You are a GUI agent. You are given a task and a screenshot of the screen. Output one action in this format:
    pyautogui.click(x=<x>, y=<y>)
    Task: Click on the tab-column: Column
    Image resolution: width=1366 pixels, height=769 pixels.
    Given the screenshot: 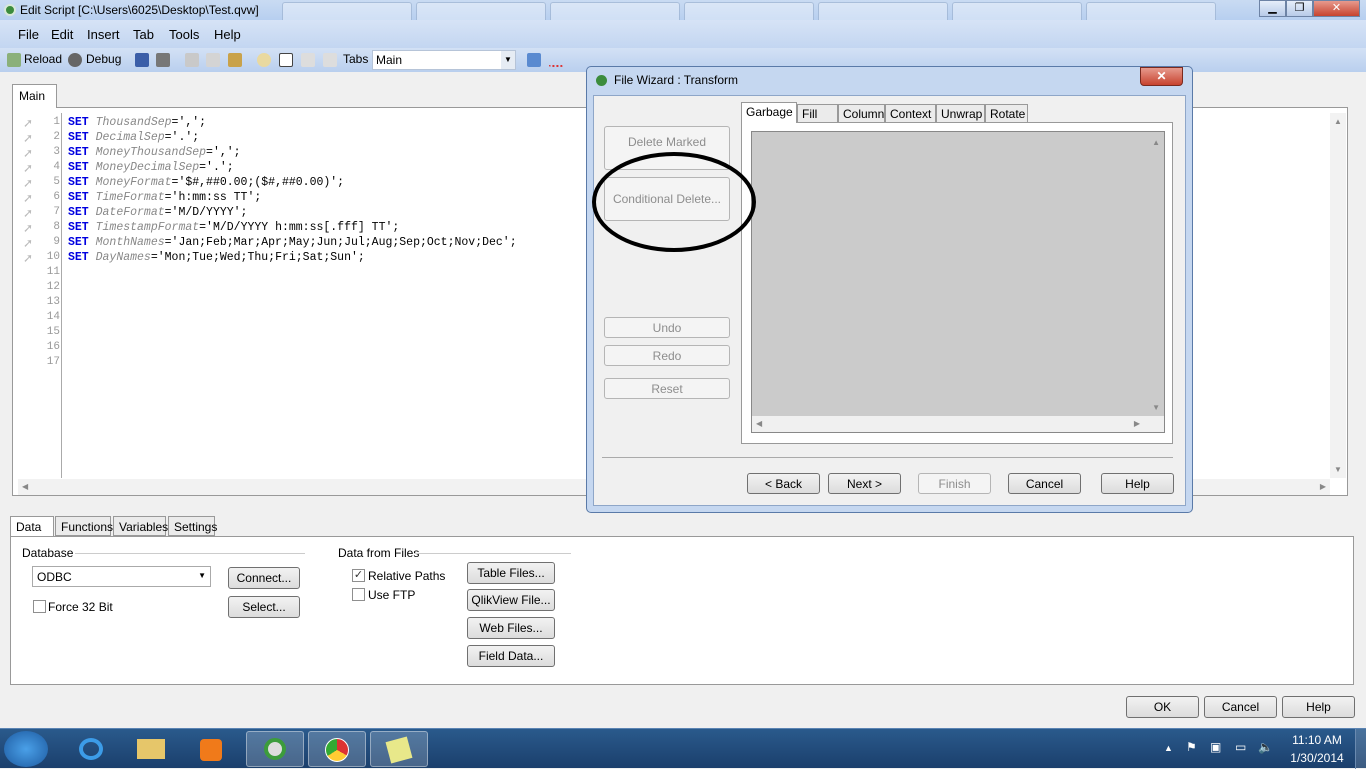 What is the action you would take?
    pyautogui.click(x=861, y=113)
    